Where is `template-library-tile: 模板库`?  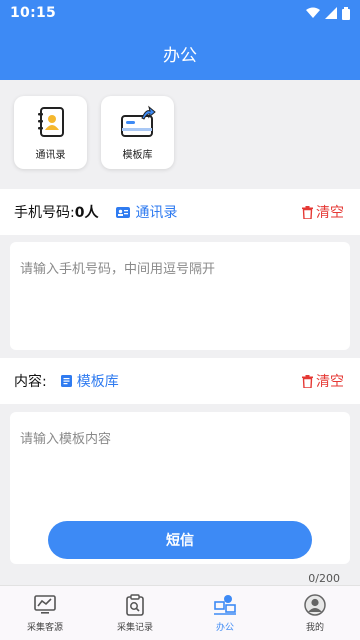 template-library-tile: 模板库 is located at coordinates (137, 132).